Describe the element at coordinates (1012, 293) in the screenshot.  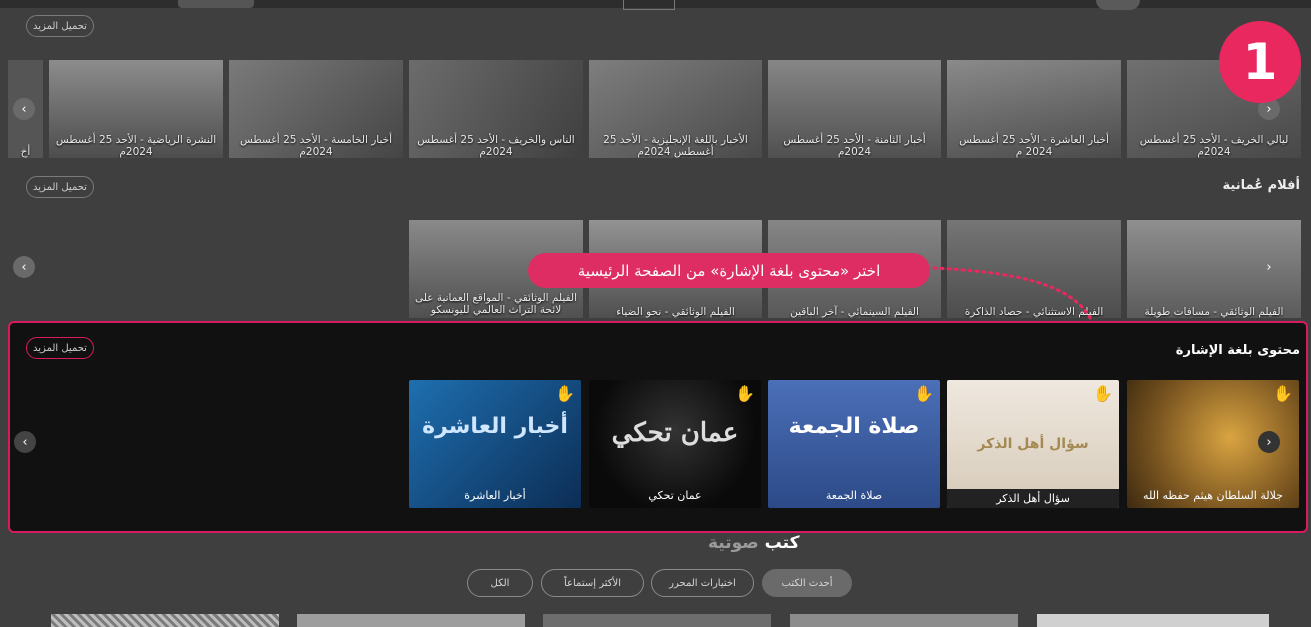
I see `dotted-connector` at that location.